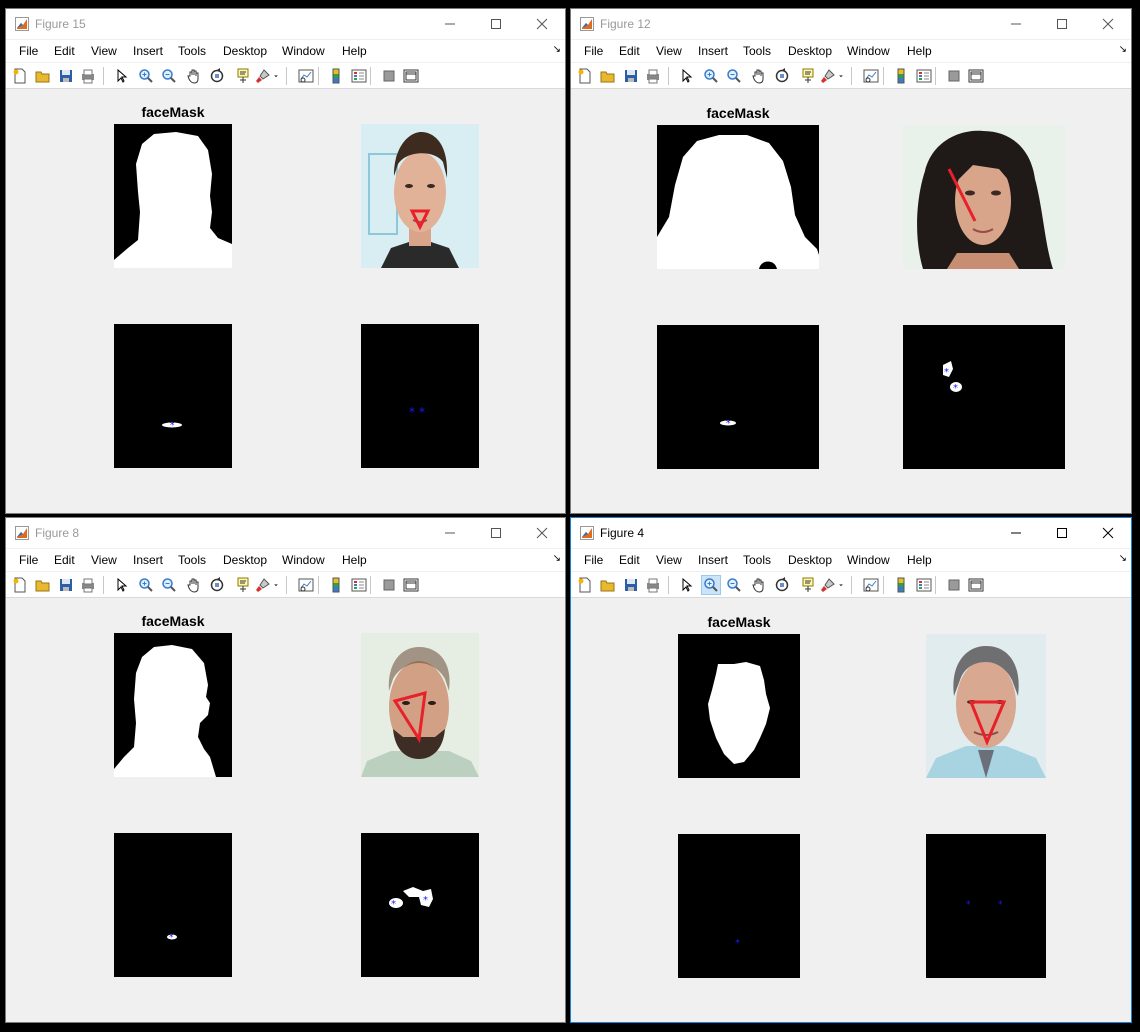 This screenshot has width=1140, height=1032. What do you see at coordinates (901, 76) in the screenshot?
I see `colorbar-tool` at bounding box center [901, 76].